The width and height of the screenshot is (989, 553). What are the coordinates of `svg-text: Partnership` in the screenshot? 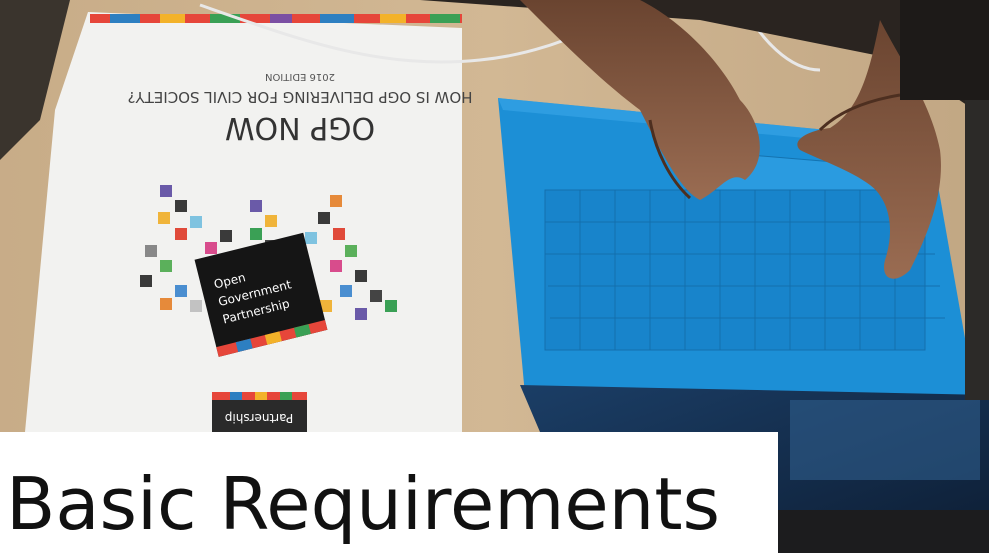 It's located at (259, 418).